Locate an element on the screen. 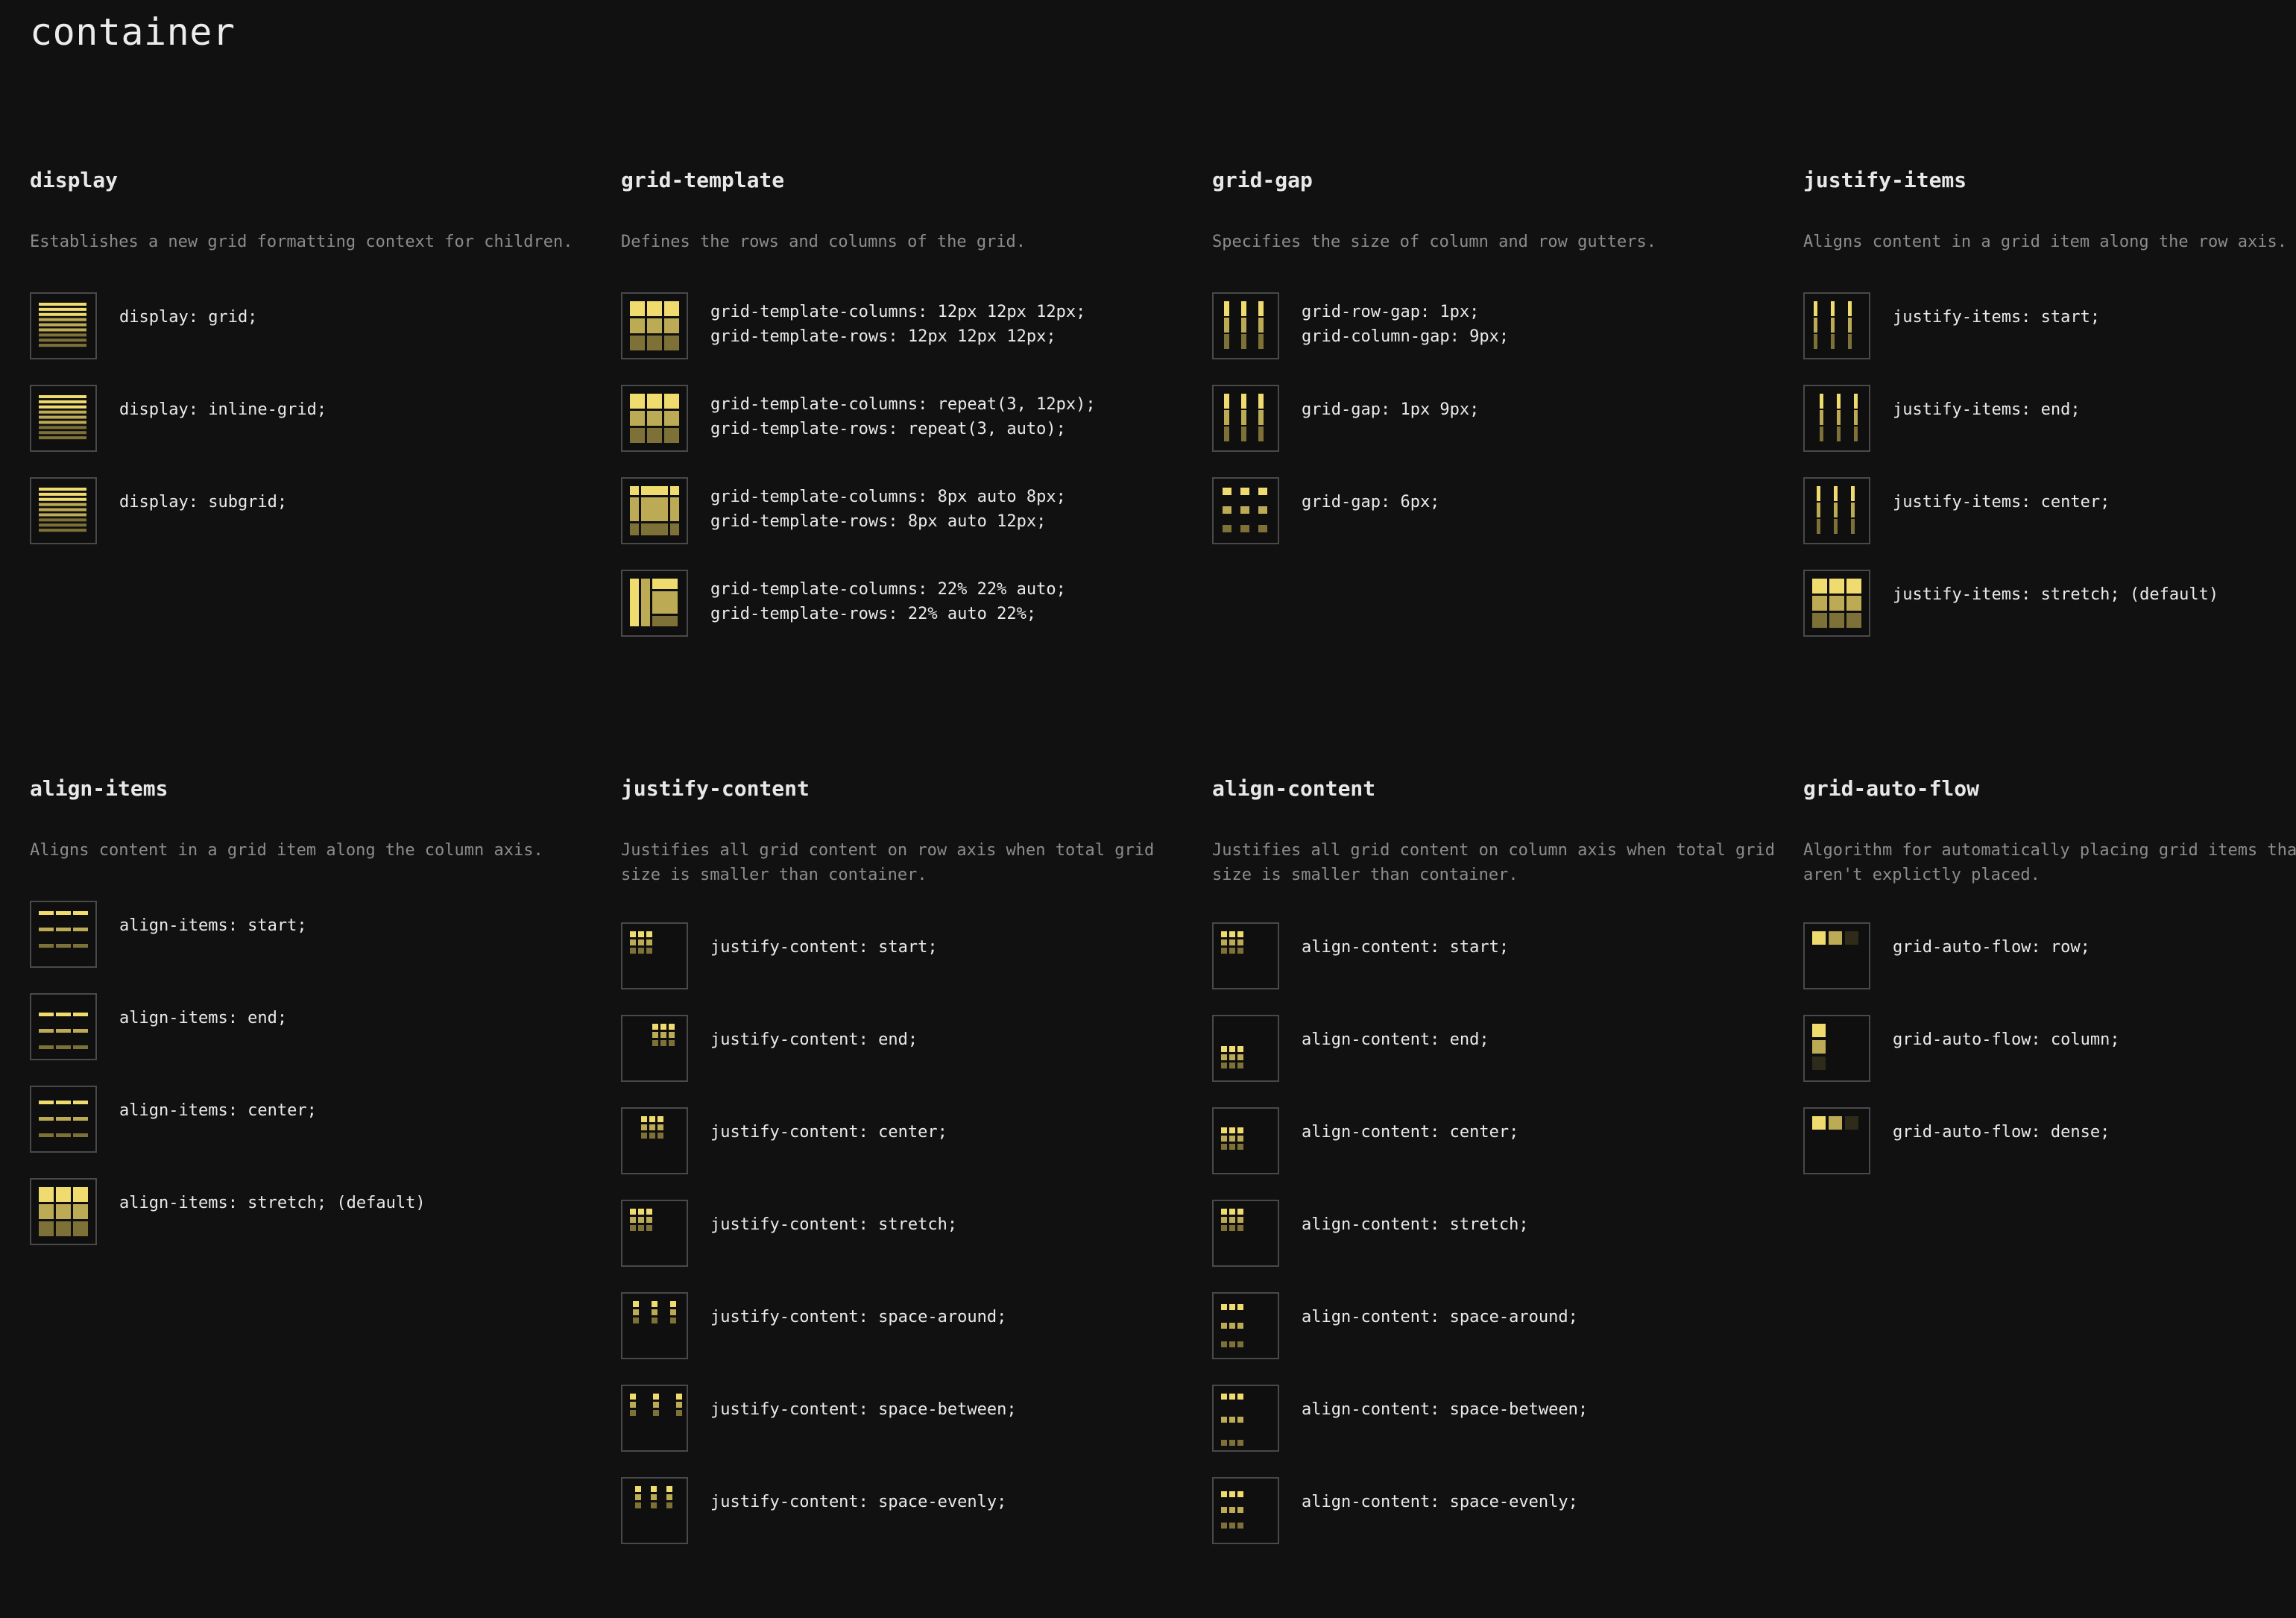  css-line: align-items: end; is located at coordinates (204, 1017).